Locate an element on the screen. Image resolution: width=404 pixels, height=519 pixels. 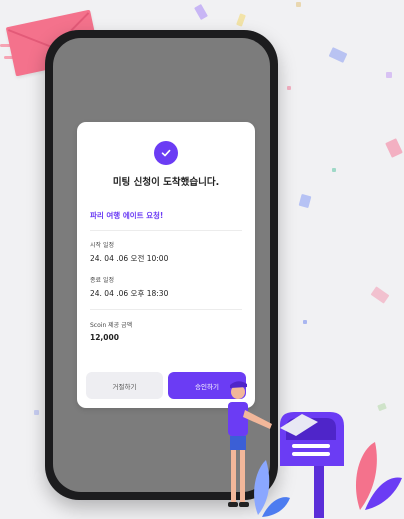
end-time-label: 종료 일정 is located at coordinates (102, 280).